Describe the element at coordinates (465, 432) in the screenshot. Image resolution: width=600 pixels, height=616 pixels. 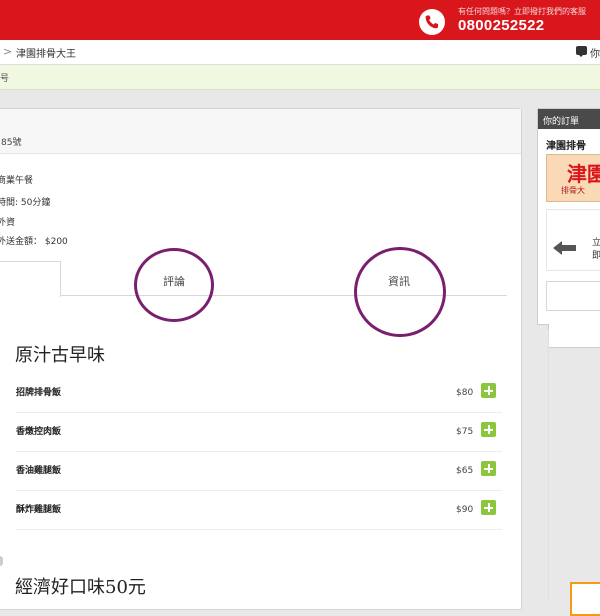
I see `menu-item-price: $75` at that location.